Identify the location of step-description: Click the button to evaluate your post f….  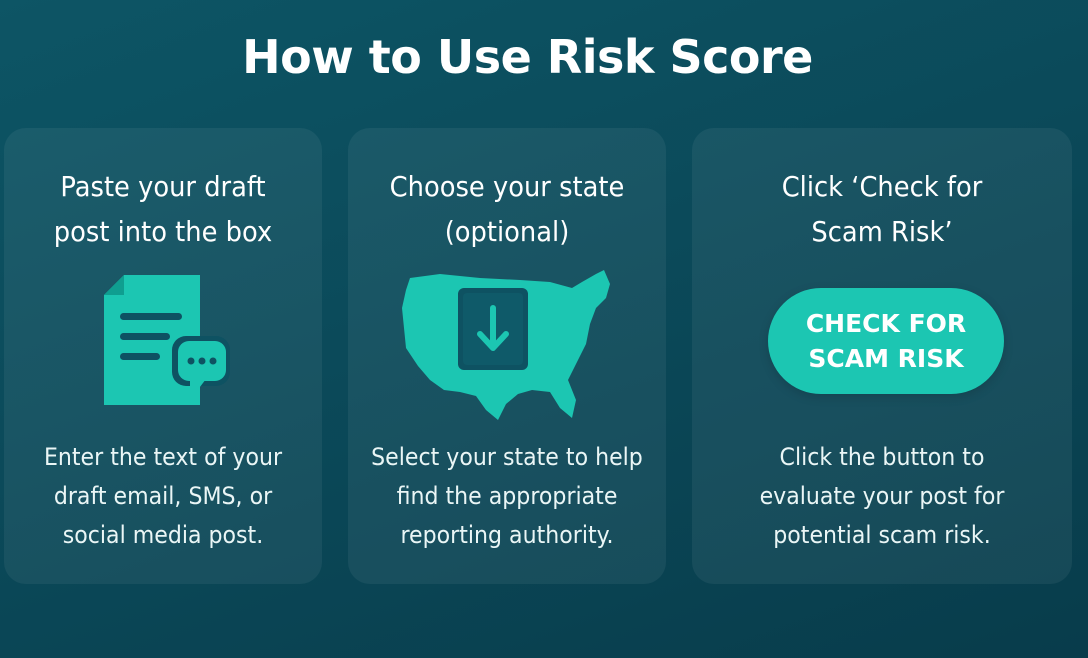
(882, 496).